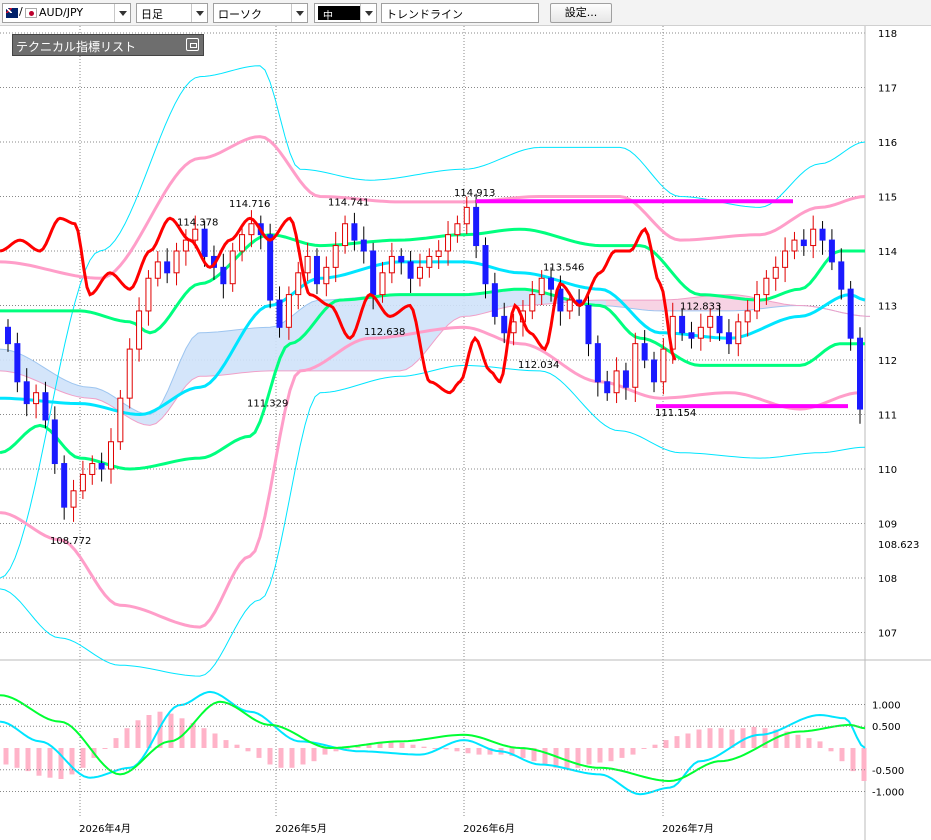  What do you see at coordinates (66, 13) in the screenshot?
I see `symbol-select: / AUD/JPY` at bounding box center [66, 13].